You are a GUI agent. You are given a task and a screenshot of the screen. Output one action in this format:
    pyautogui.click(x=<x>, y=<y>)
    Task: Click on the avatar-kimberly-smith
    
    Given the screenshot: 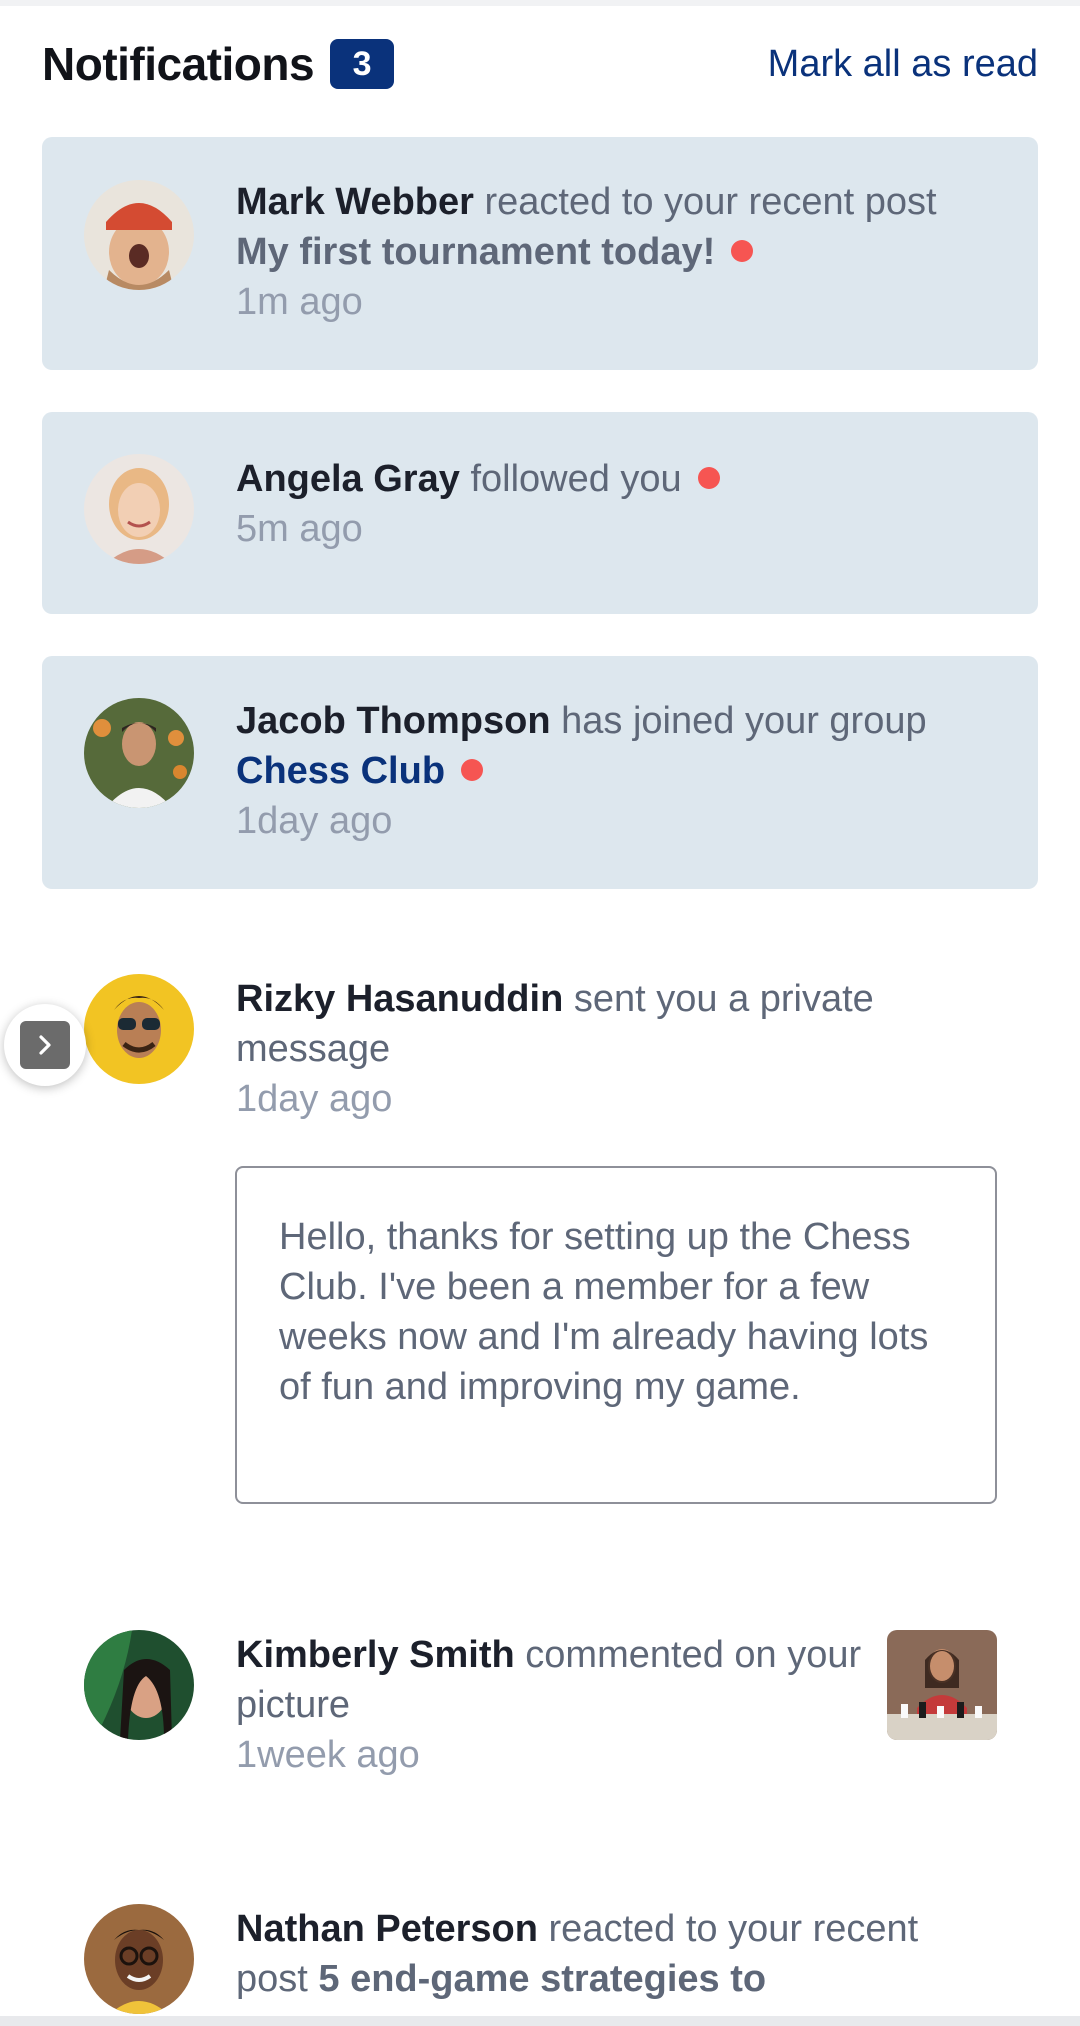 What is the action you would take?
    pyautogui.click(x=139, y=1685)
    